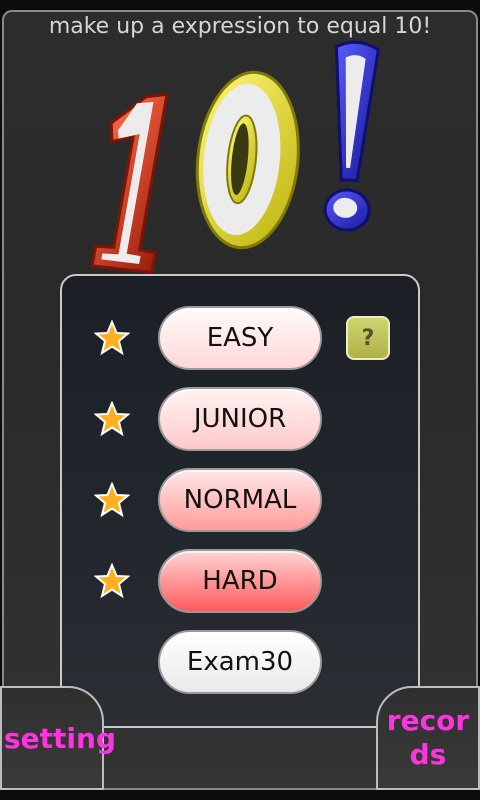 This screenshot has width=480, height=800. I want to click on instruction-text: make up a expression to equal 10!, so click(240, 26).